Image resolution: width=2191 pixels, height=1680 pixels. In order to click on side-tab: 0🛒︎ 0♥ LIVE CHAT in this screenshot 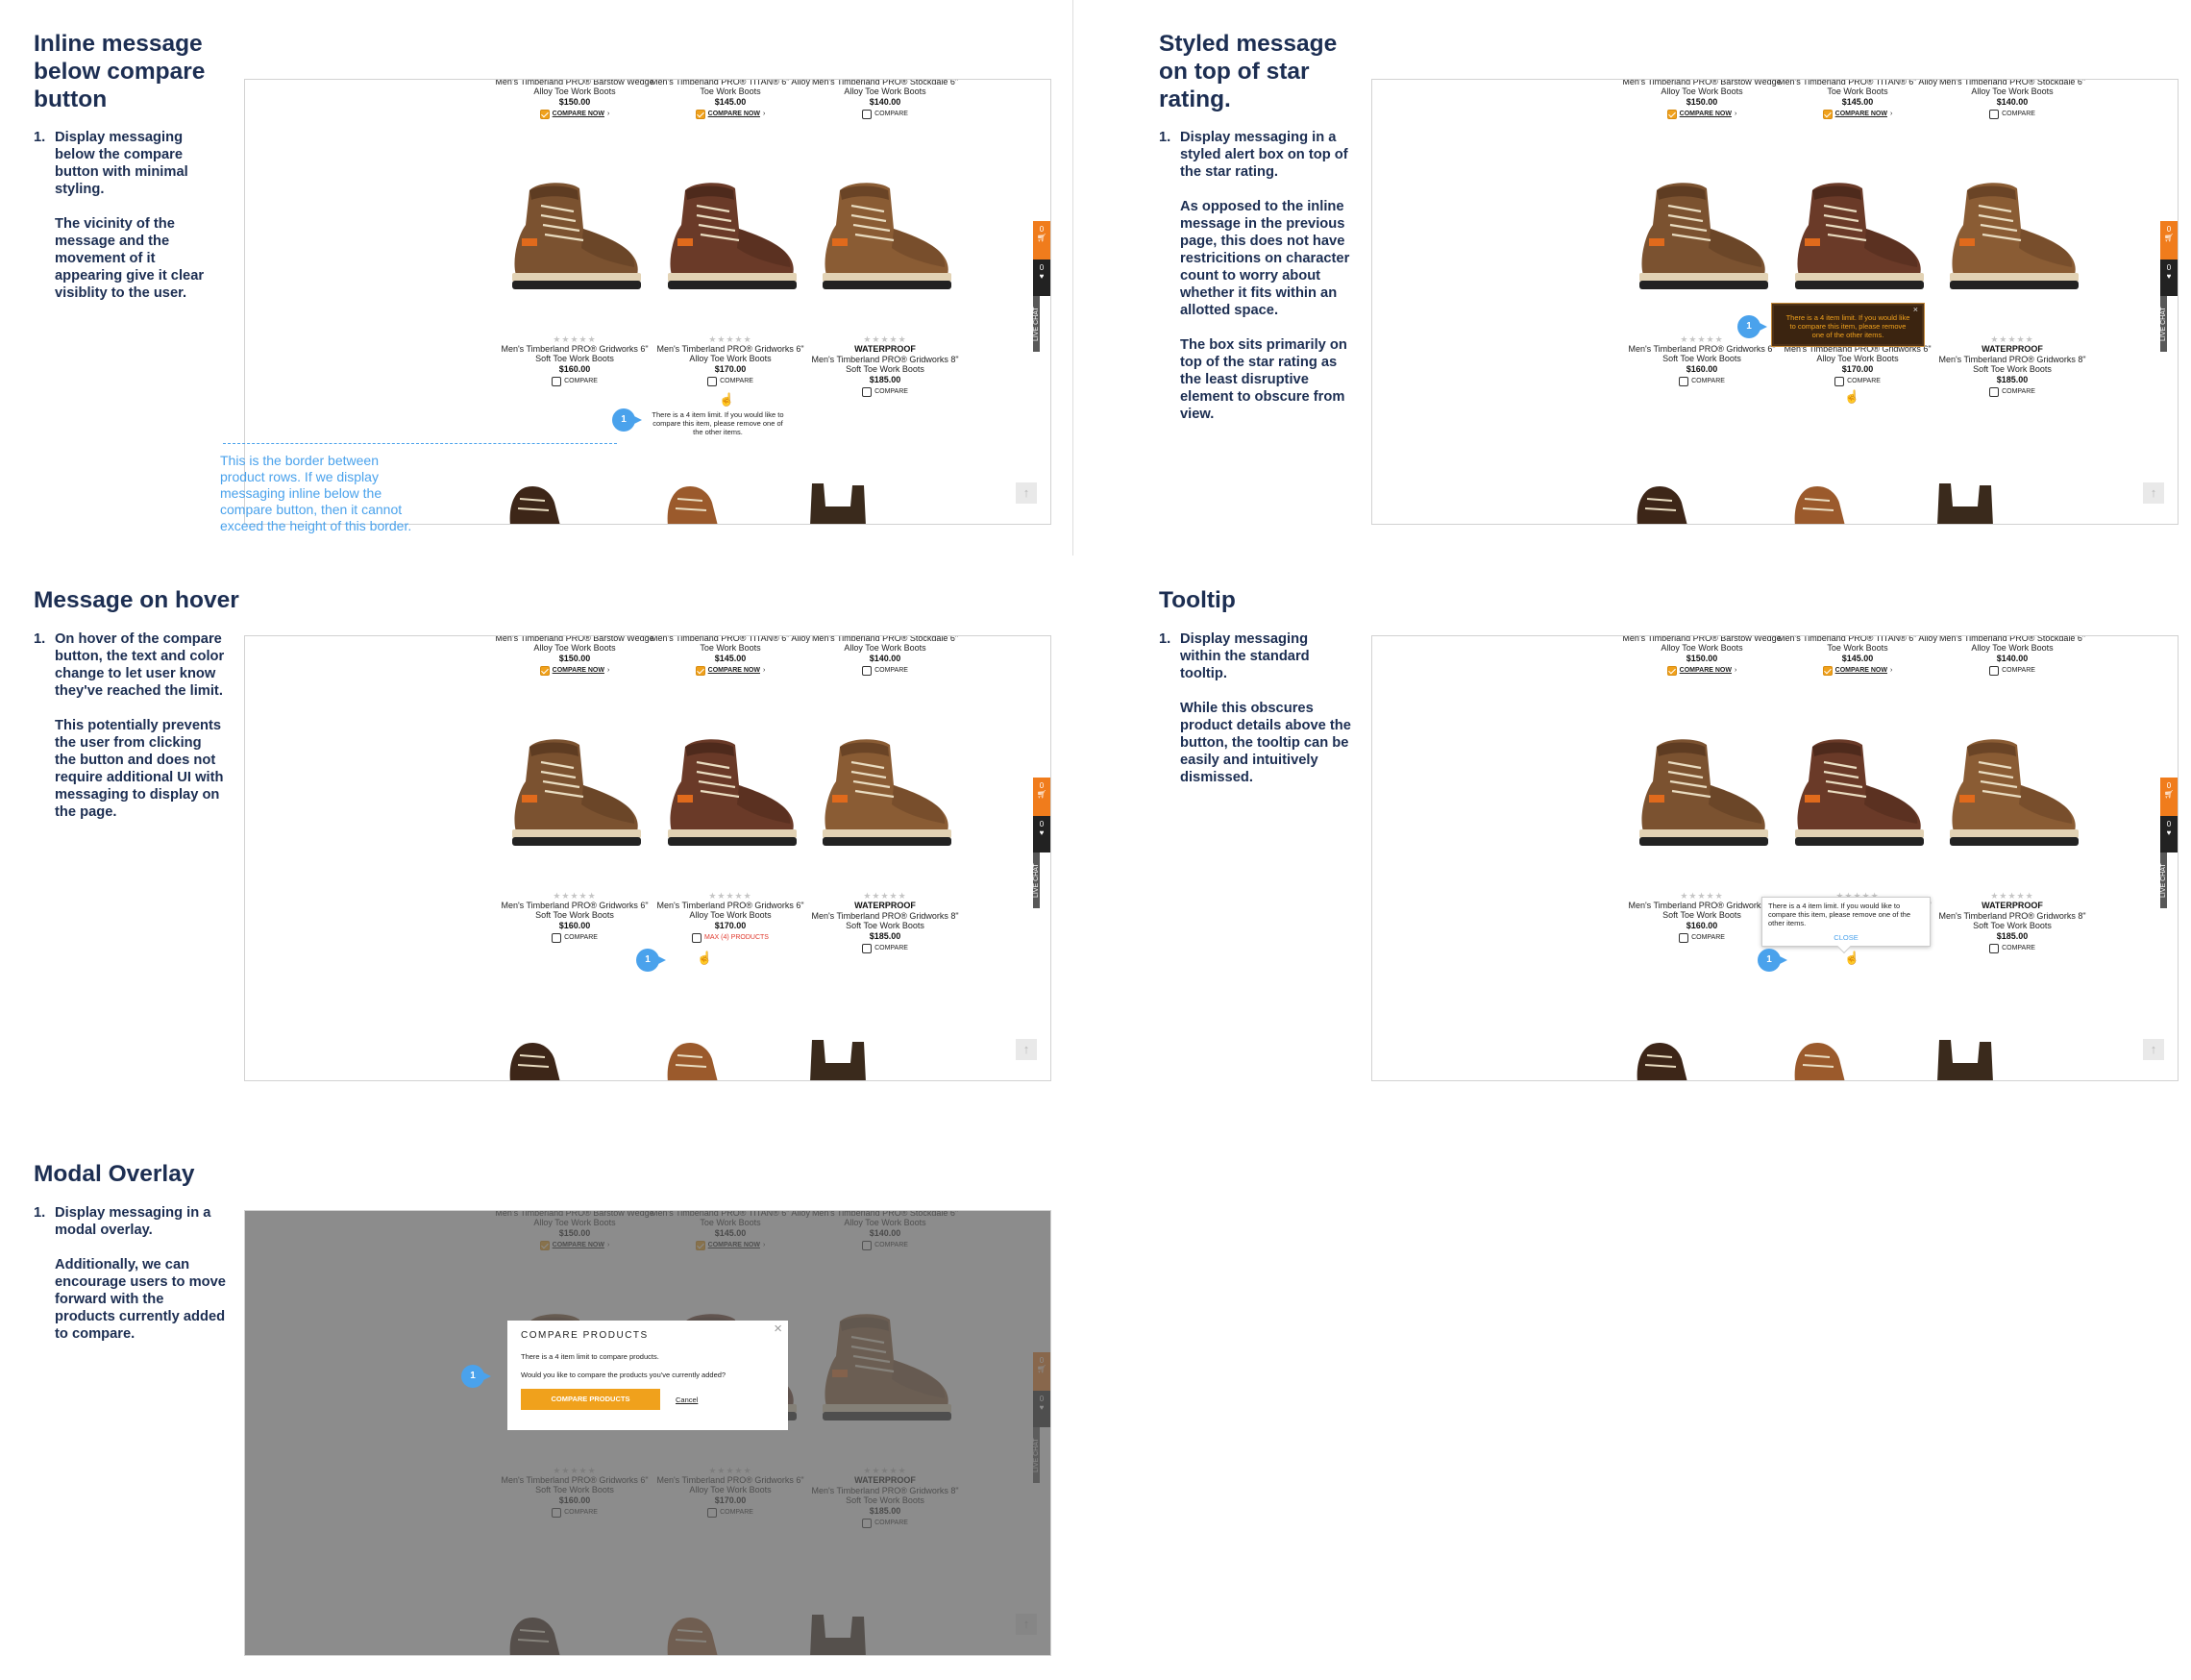, I will do `click(1041, 843)`.